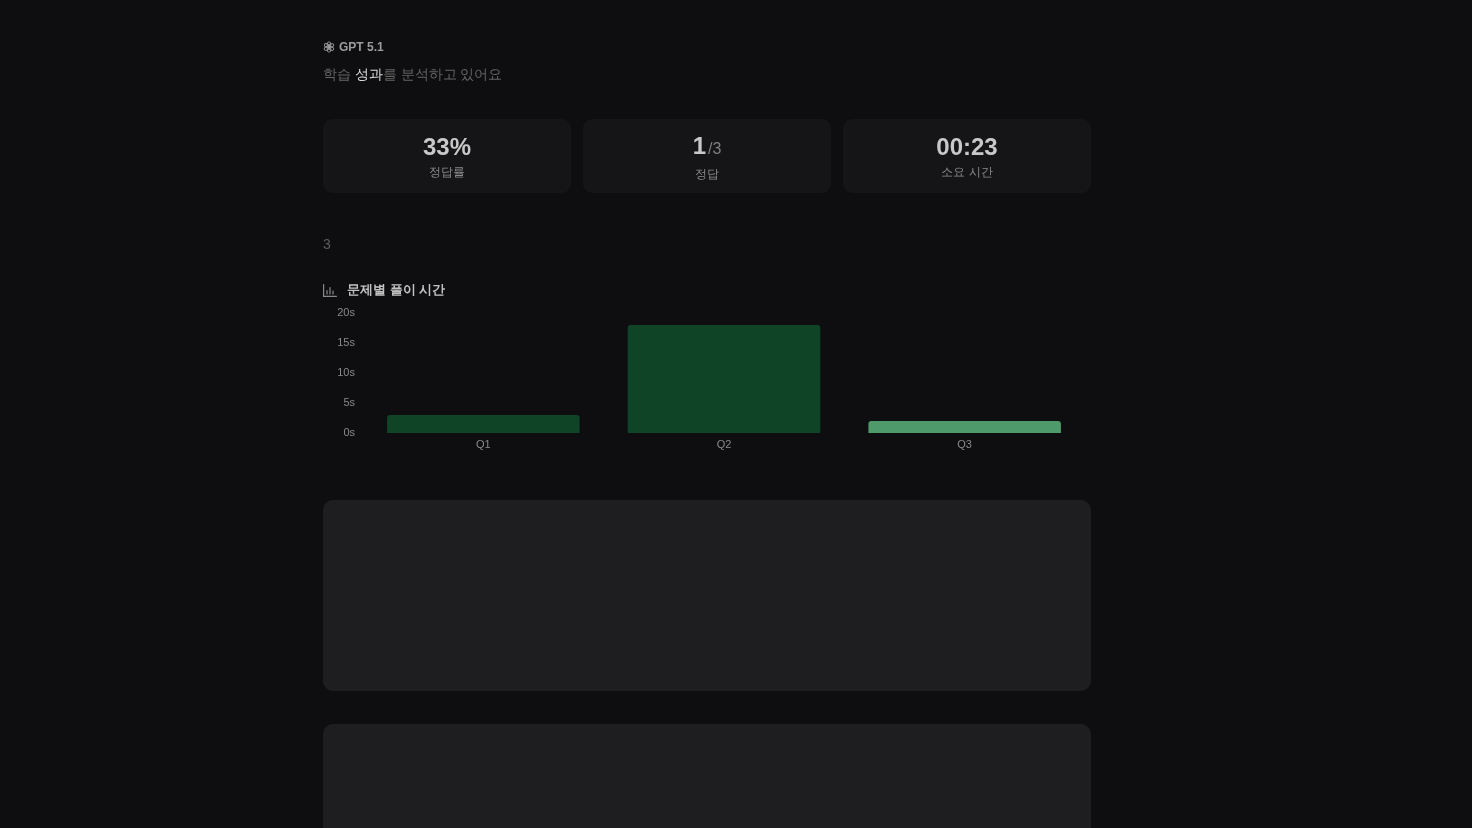  What do you see at coordinates (699, 145) in the screenshot?
I see `stat-value: 1` at bounding box center [699, 145].